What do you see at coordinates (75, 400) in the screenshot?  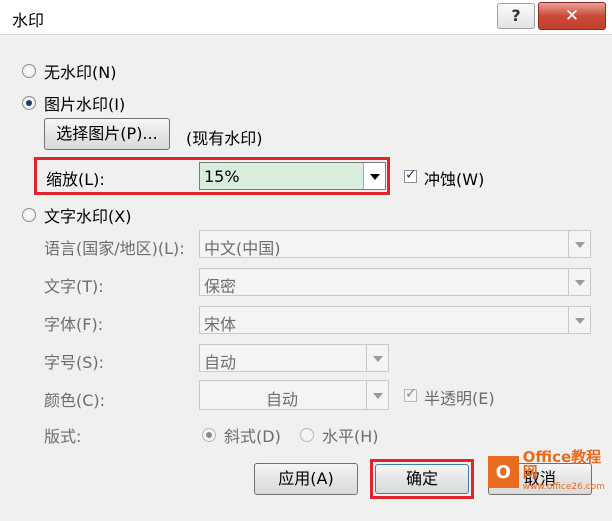 I see `color-label: 颜色(C):` at bounding box center [75, 400].